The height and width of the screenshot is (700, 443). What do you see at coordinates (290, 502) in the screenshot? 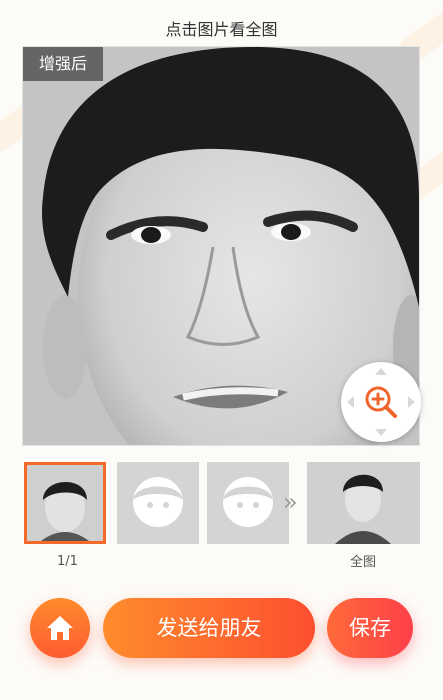
I see `double-chevron-right-icon: »` at bounding box center [290, 502].